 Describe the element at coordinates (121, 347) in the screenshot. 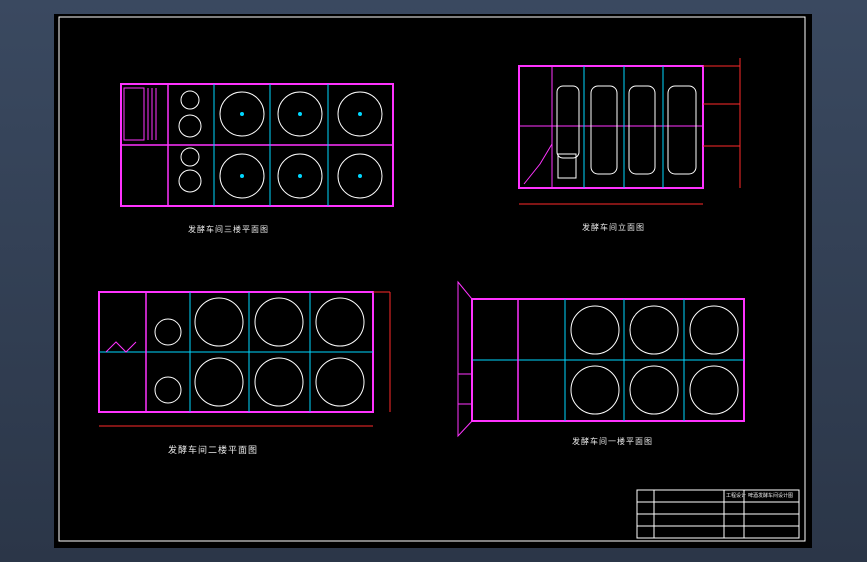

I see `door-swing` at that location.